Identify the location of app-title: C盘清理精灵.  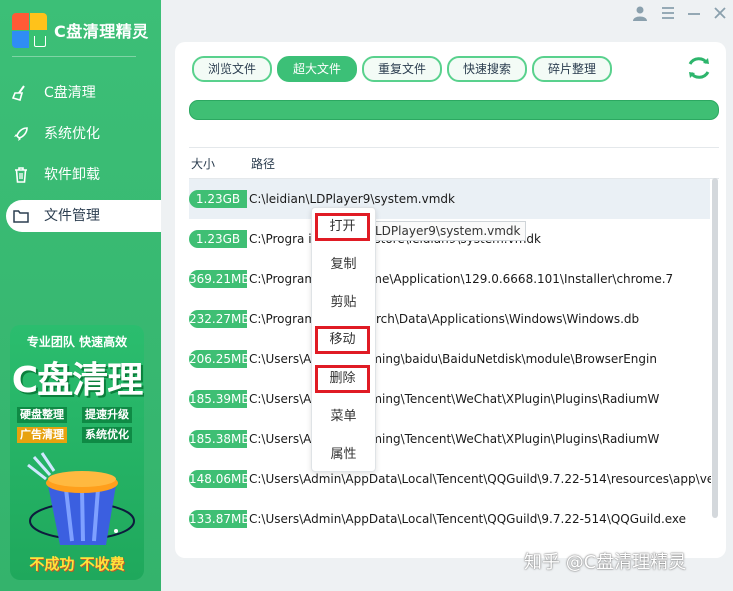
(101, 31).